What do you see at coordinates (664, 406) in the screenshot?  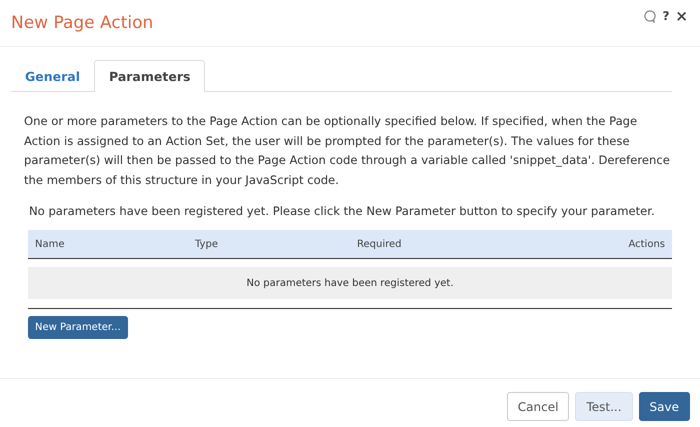 I see `dialog-button: Save` at bounding box center [664, 406].